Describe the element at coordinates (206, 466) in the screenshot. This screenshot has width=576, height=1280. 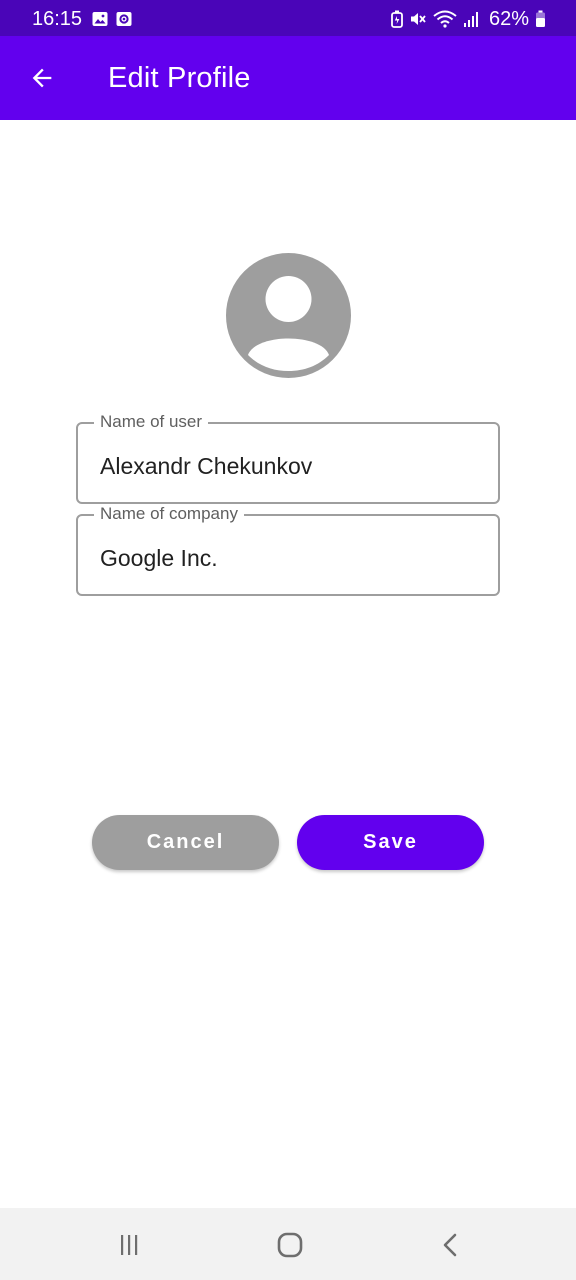
I see `user-name-input: Alexandr Chekunkov` at that location.